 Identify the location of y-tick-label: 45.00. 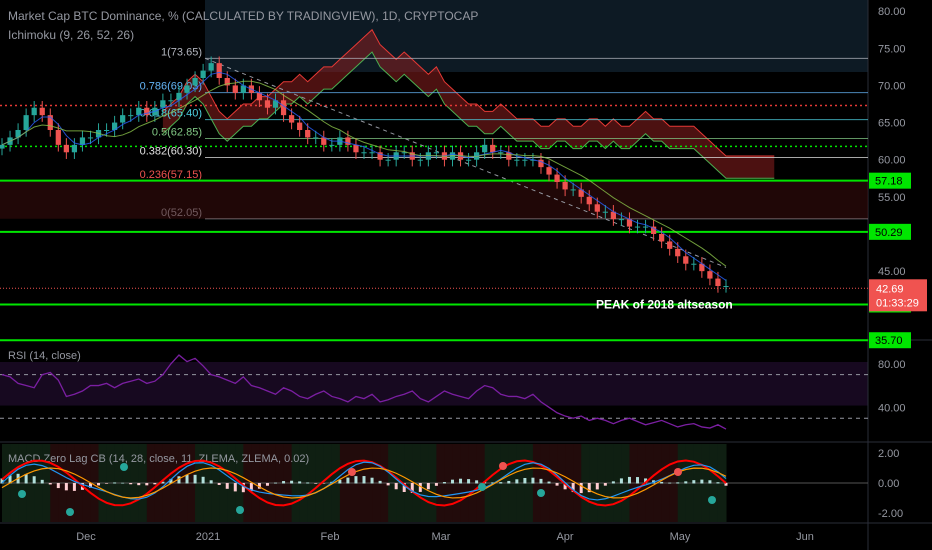
(892, 272).